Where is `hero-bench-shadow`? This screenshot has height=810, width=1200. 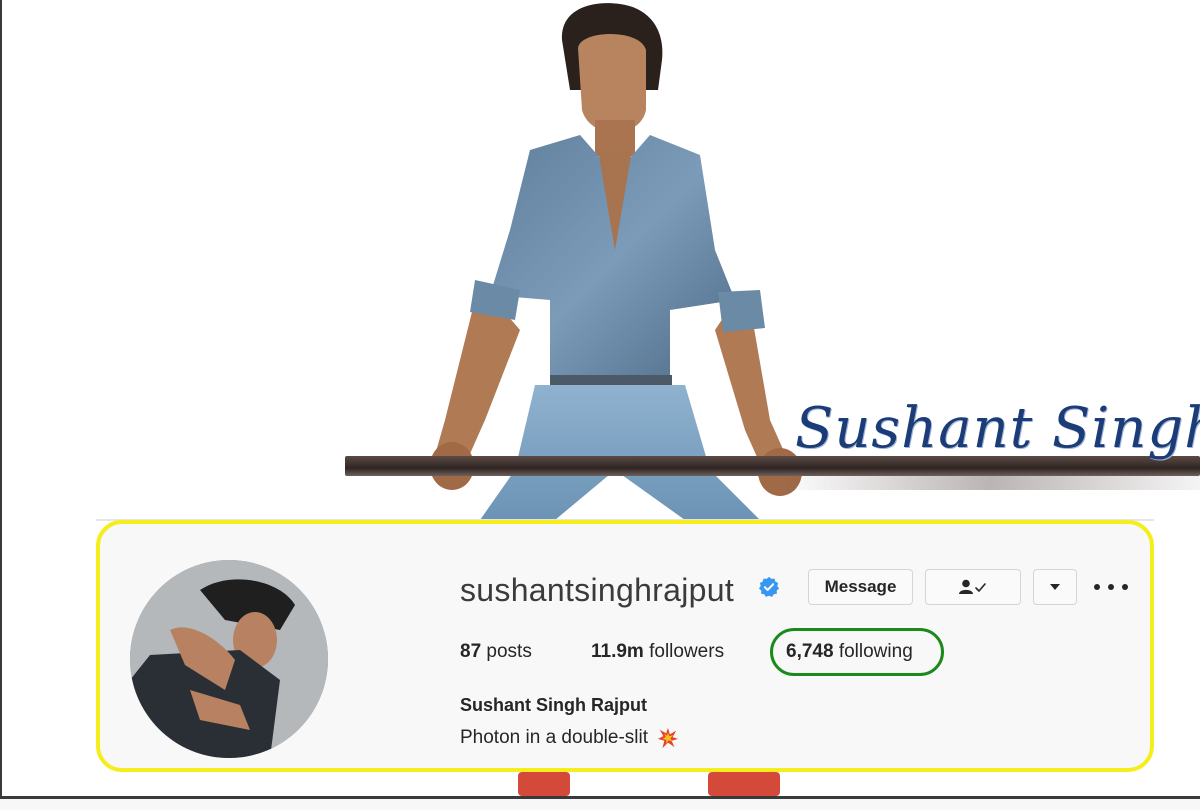
hero-bench-shadow is located at coordinates (990, 483).